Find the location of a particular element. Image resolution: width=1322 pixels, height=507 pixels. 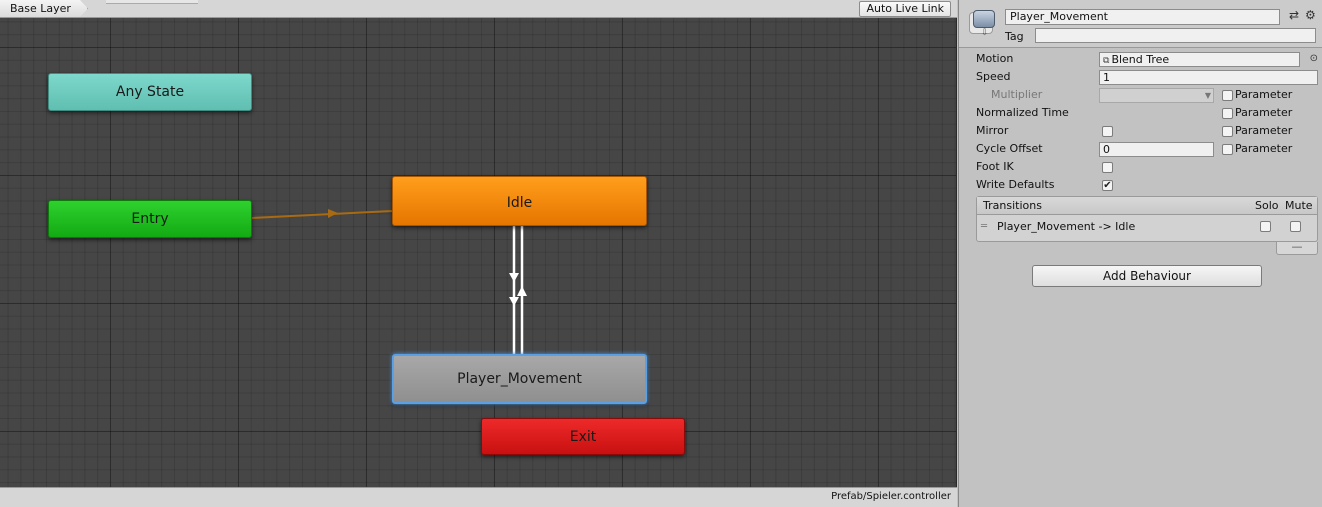

foot-ik-row: Foot IK is located at coordinates (1147, 167).